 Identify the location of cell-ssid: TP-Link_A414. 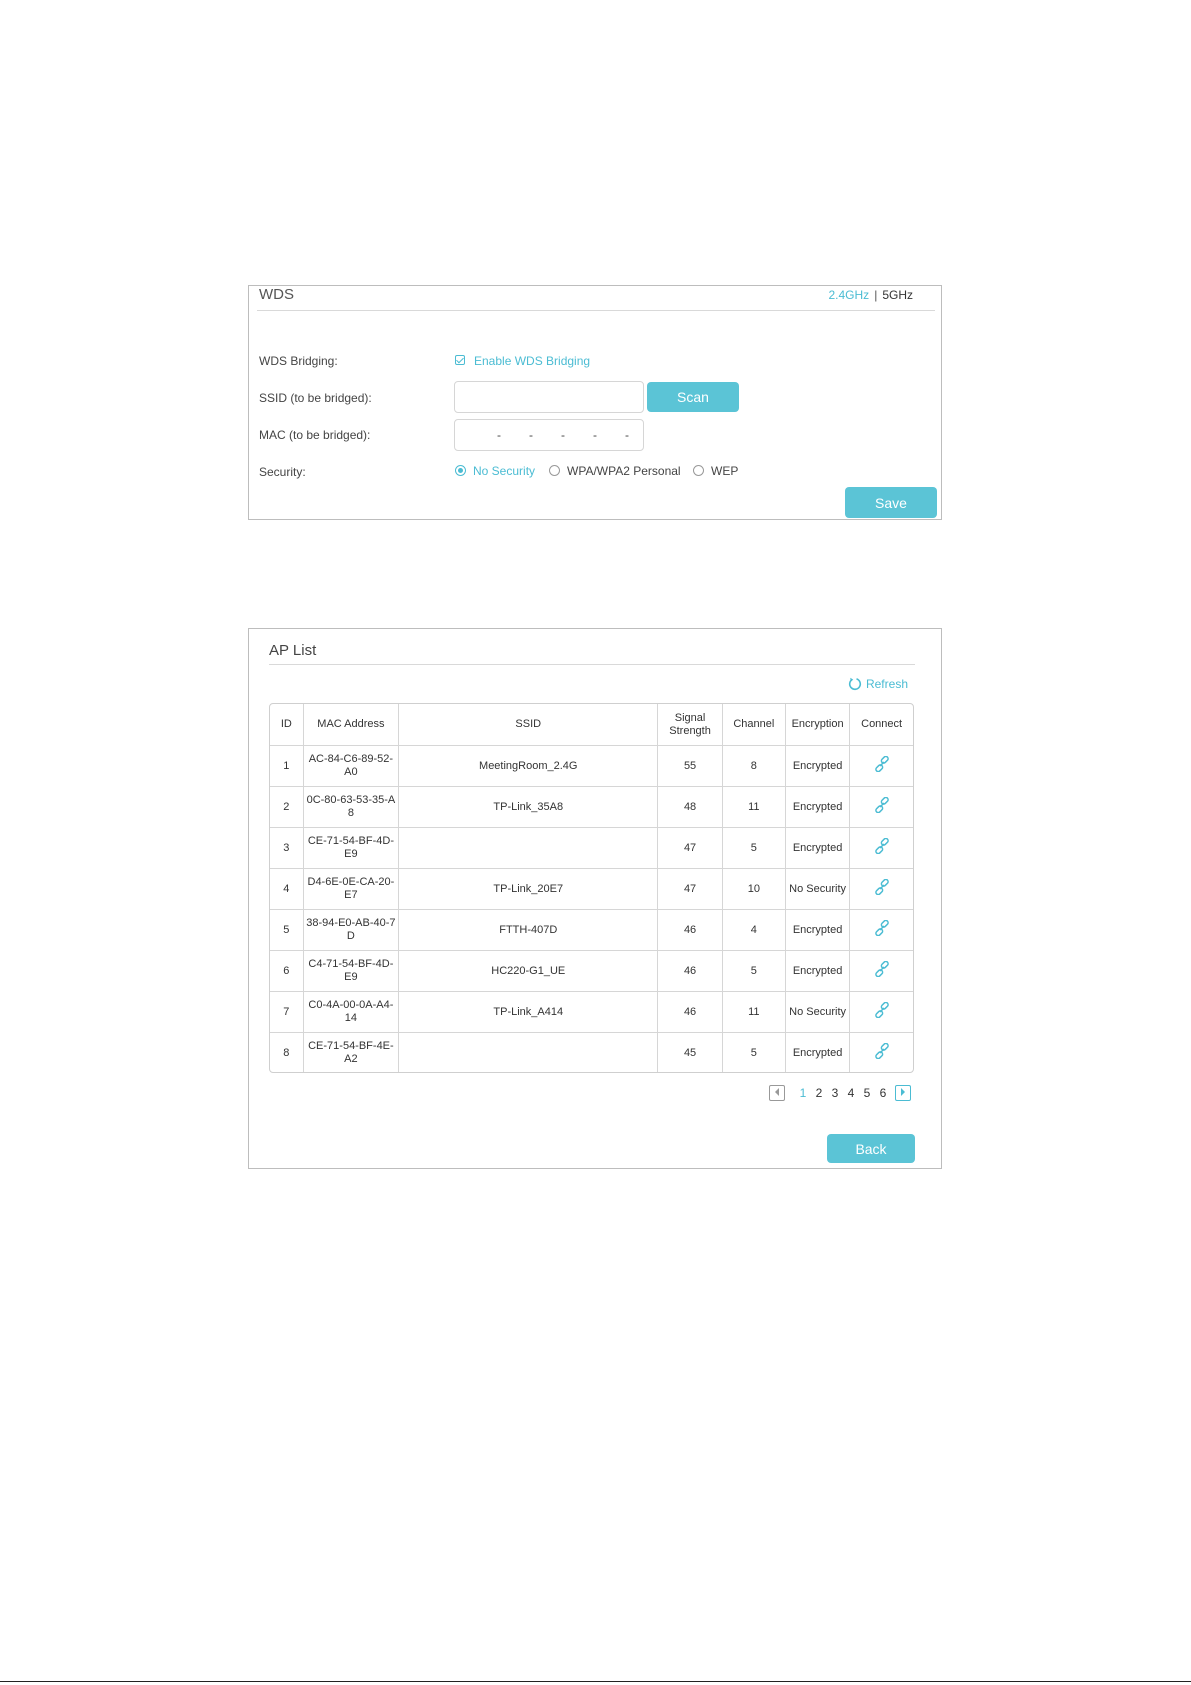
(528, 1012).